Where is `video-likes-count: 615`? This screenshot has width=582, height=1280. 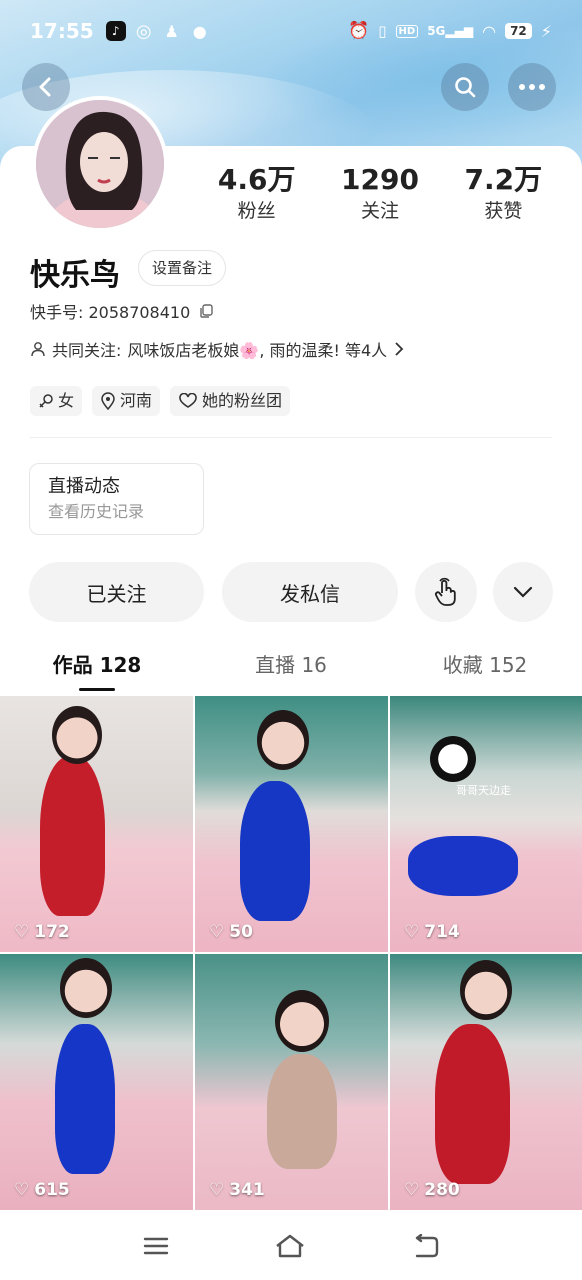
video-likes-count: 615 is located at coordinates (52, 1190).